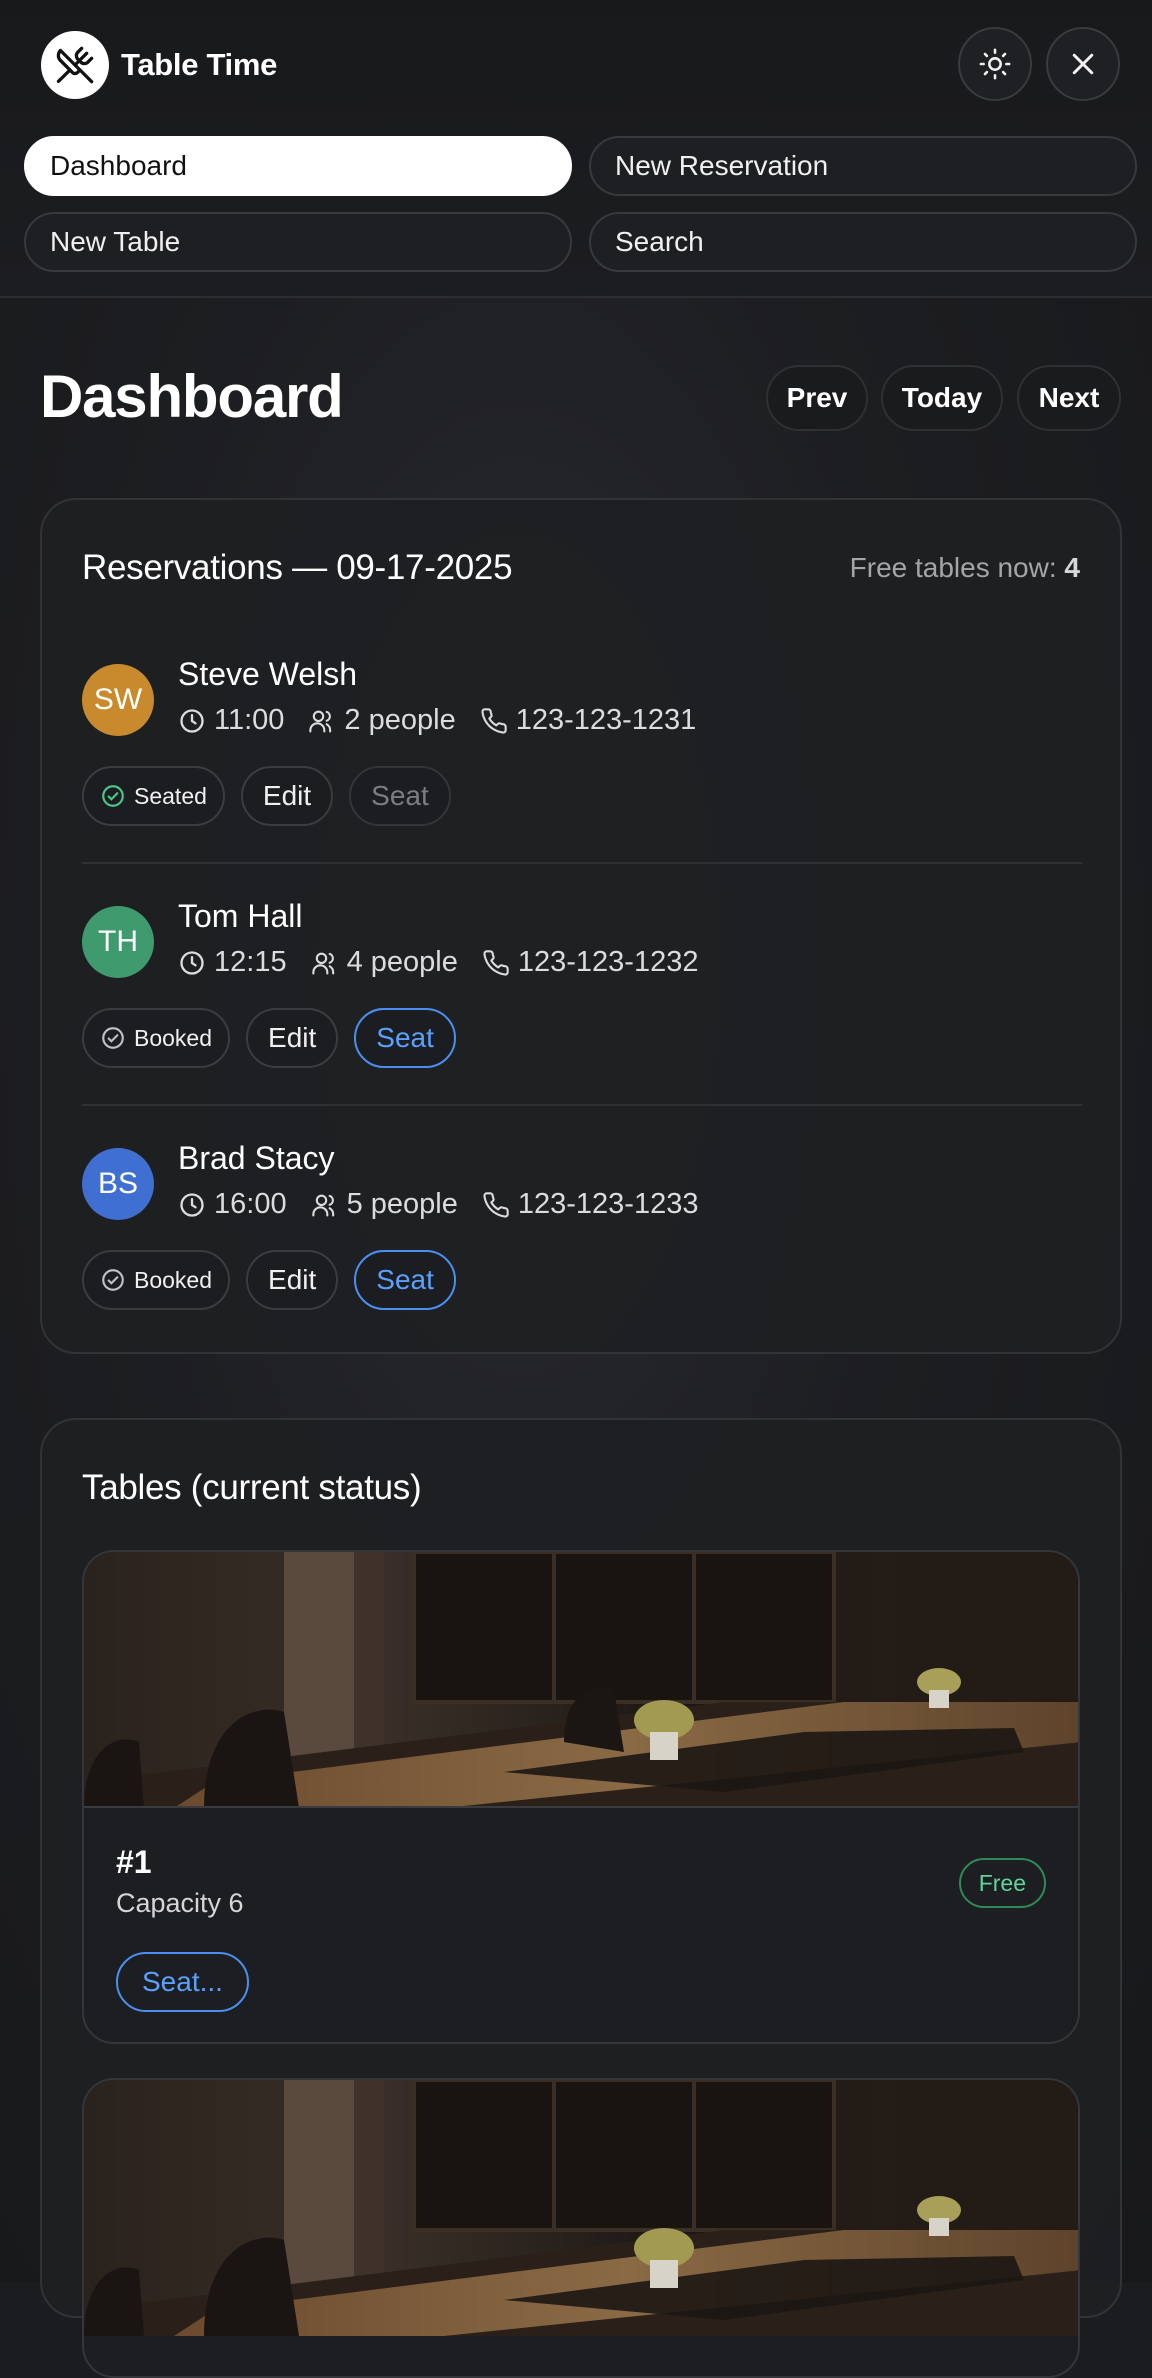 The image size is (1152, 2378). I want to click on reservation-time: 11:00, so click(249, 720).